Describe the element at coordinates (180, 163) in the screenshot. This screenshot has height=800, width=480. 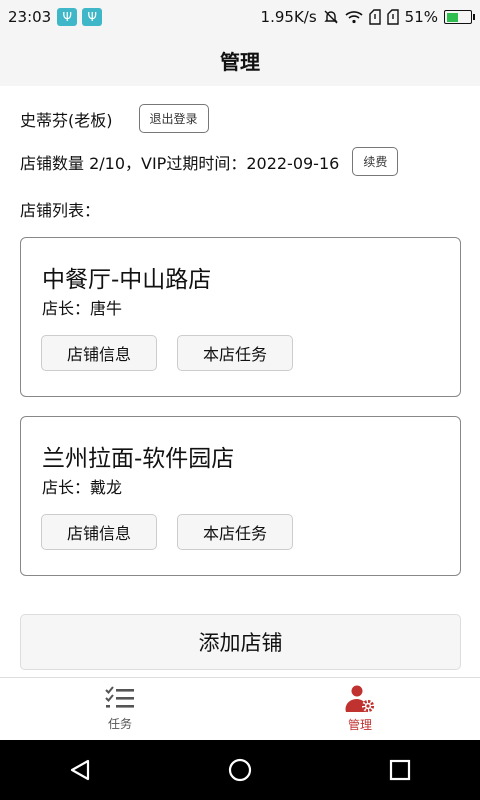
I see `store-info-text: 店铺数量 2/10，VIP过期时间：2022-09-16` at that location.